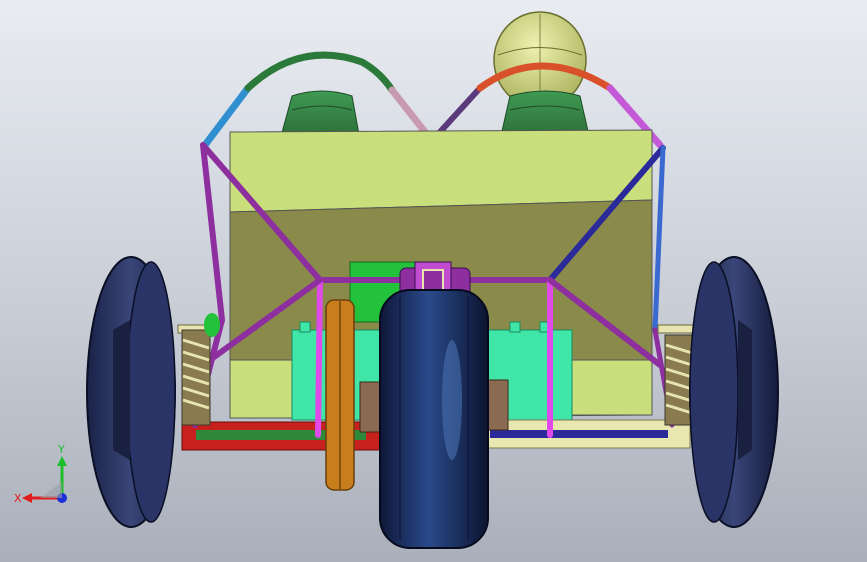 Image resolution: width=867 pixels, height=562 pixels. Describe the element at coordinates (27, 498) in the screenshot. I see `x-axis-arrowhead` at that location.